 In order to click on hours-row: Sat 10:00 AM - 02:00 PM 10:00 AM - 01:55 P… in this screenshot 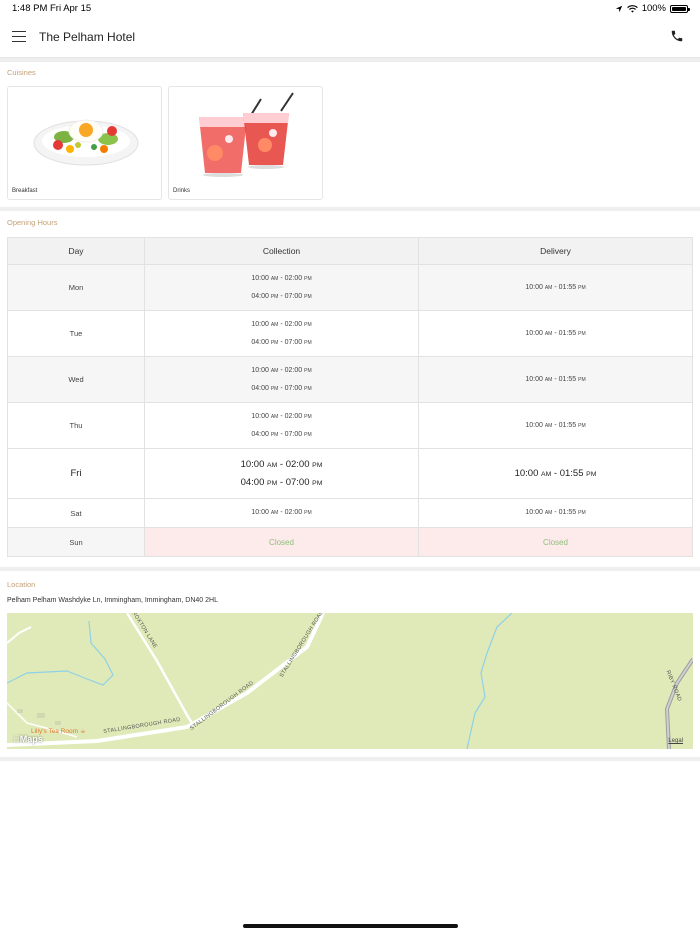, I will do `click(350, 513)`.